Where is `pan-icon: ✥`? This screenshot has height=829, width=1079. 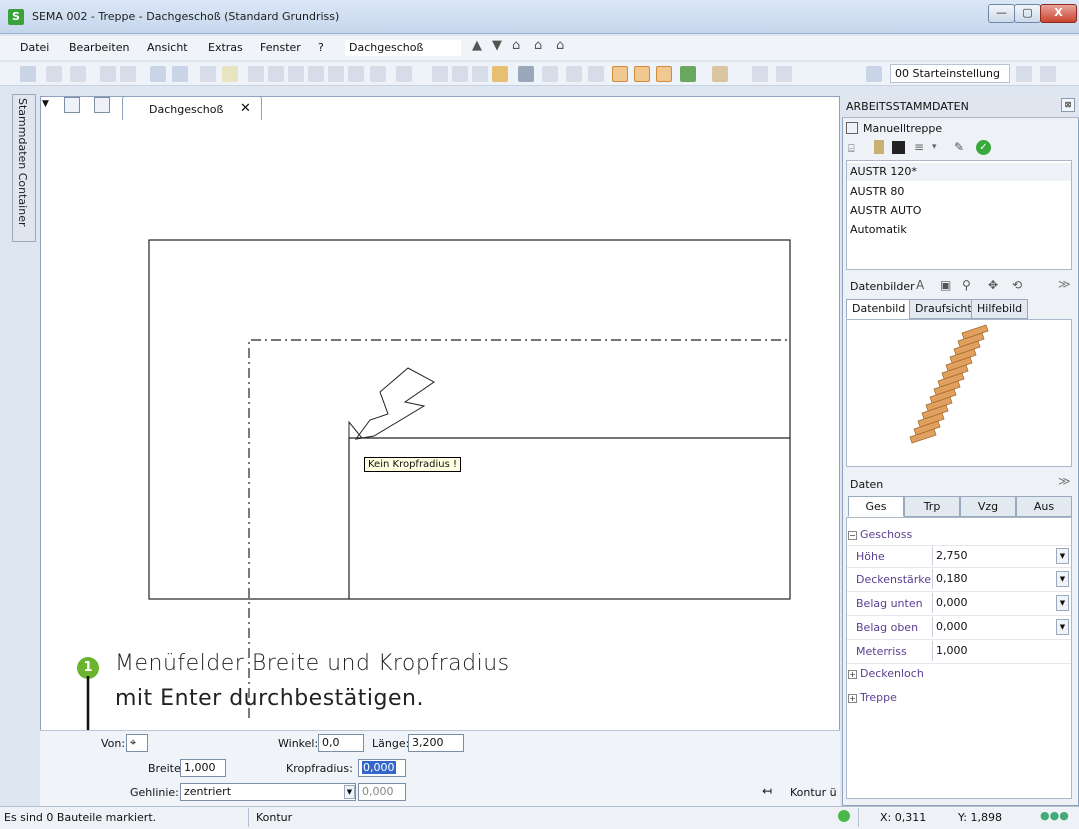 pan-icon: ✥ is located at coordinates (993, 285).